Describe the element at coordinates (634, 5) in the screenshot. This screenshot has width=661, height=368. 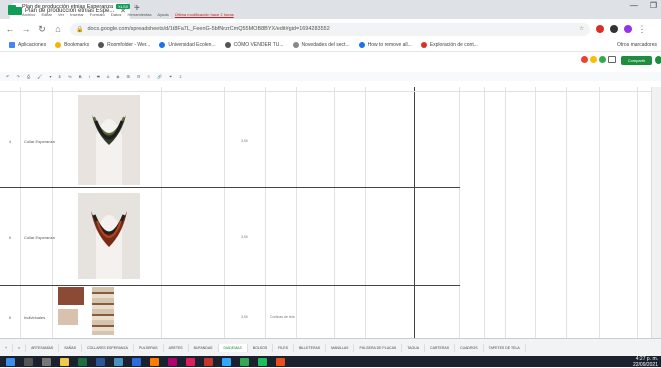
I see `minimize-icon: —` at that location.